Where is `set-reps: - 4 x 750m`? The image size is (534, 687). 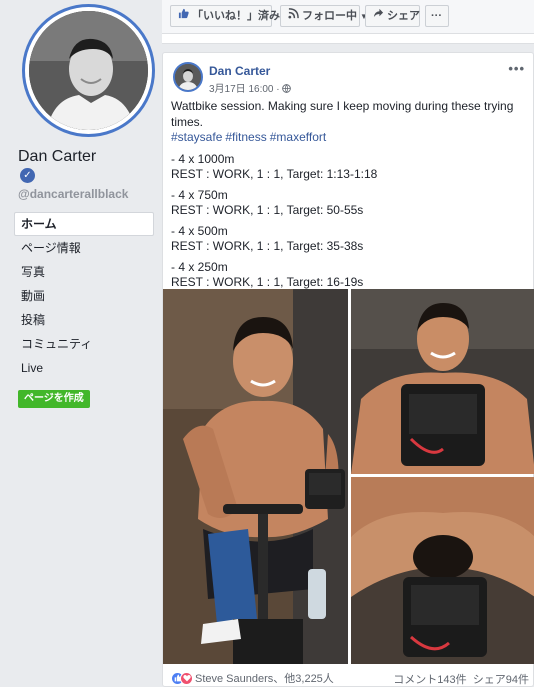
set-reps: - 4 x 750m is located at coordinates (199, 194).